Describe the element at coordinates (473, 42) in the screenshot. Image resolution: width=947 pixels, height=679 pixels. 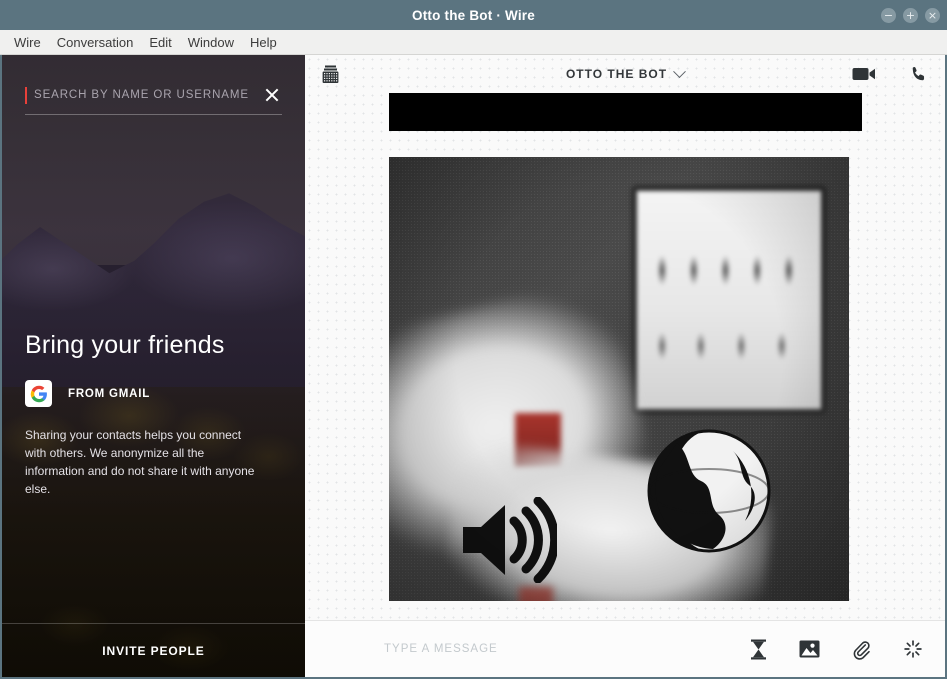
I see `menu-bar: Wire Conversation Edit Window Help` at that location.